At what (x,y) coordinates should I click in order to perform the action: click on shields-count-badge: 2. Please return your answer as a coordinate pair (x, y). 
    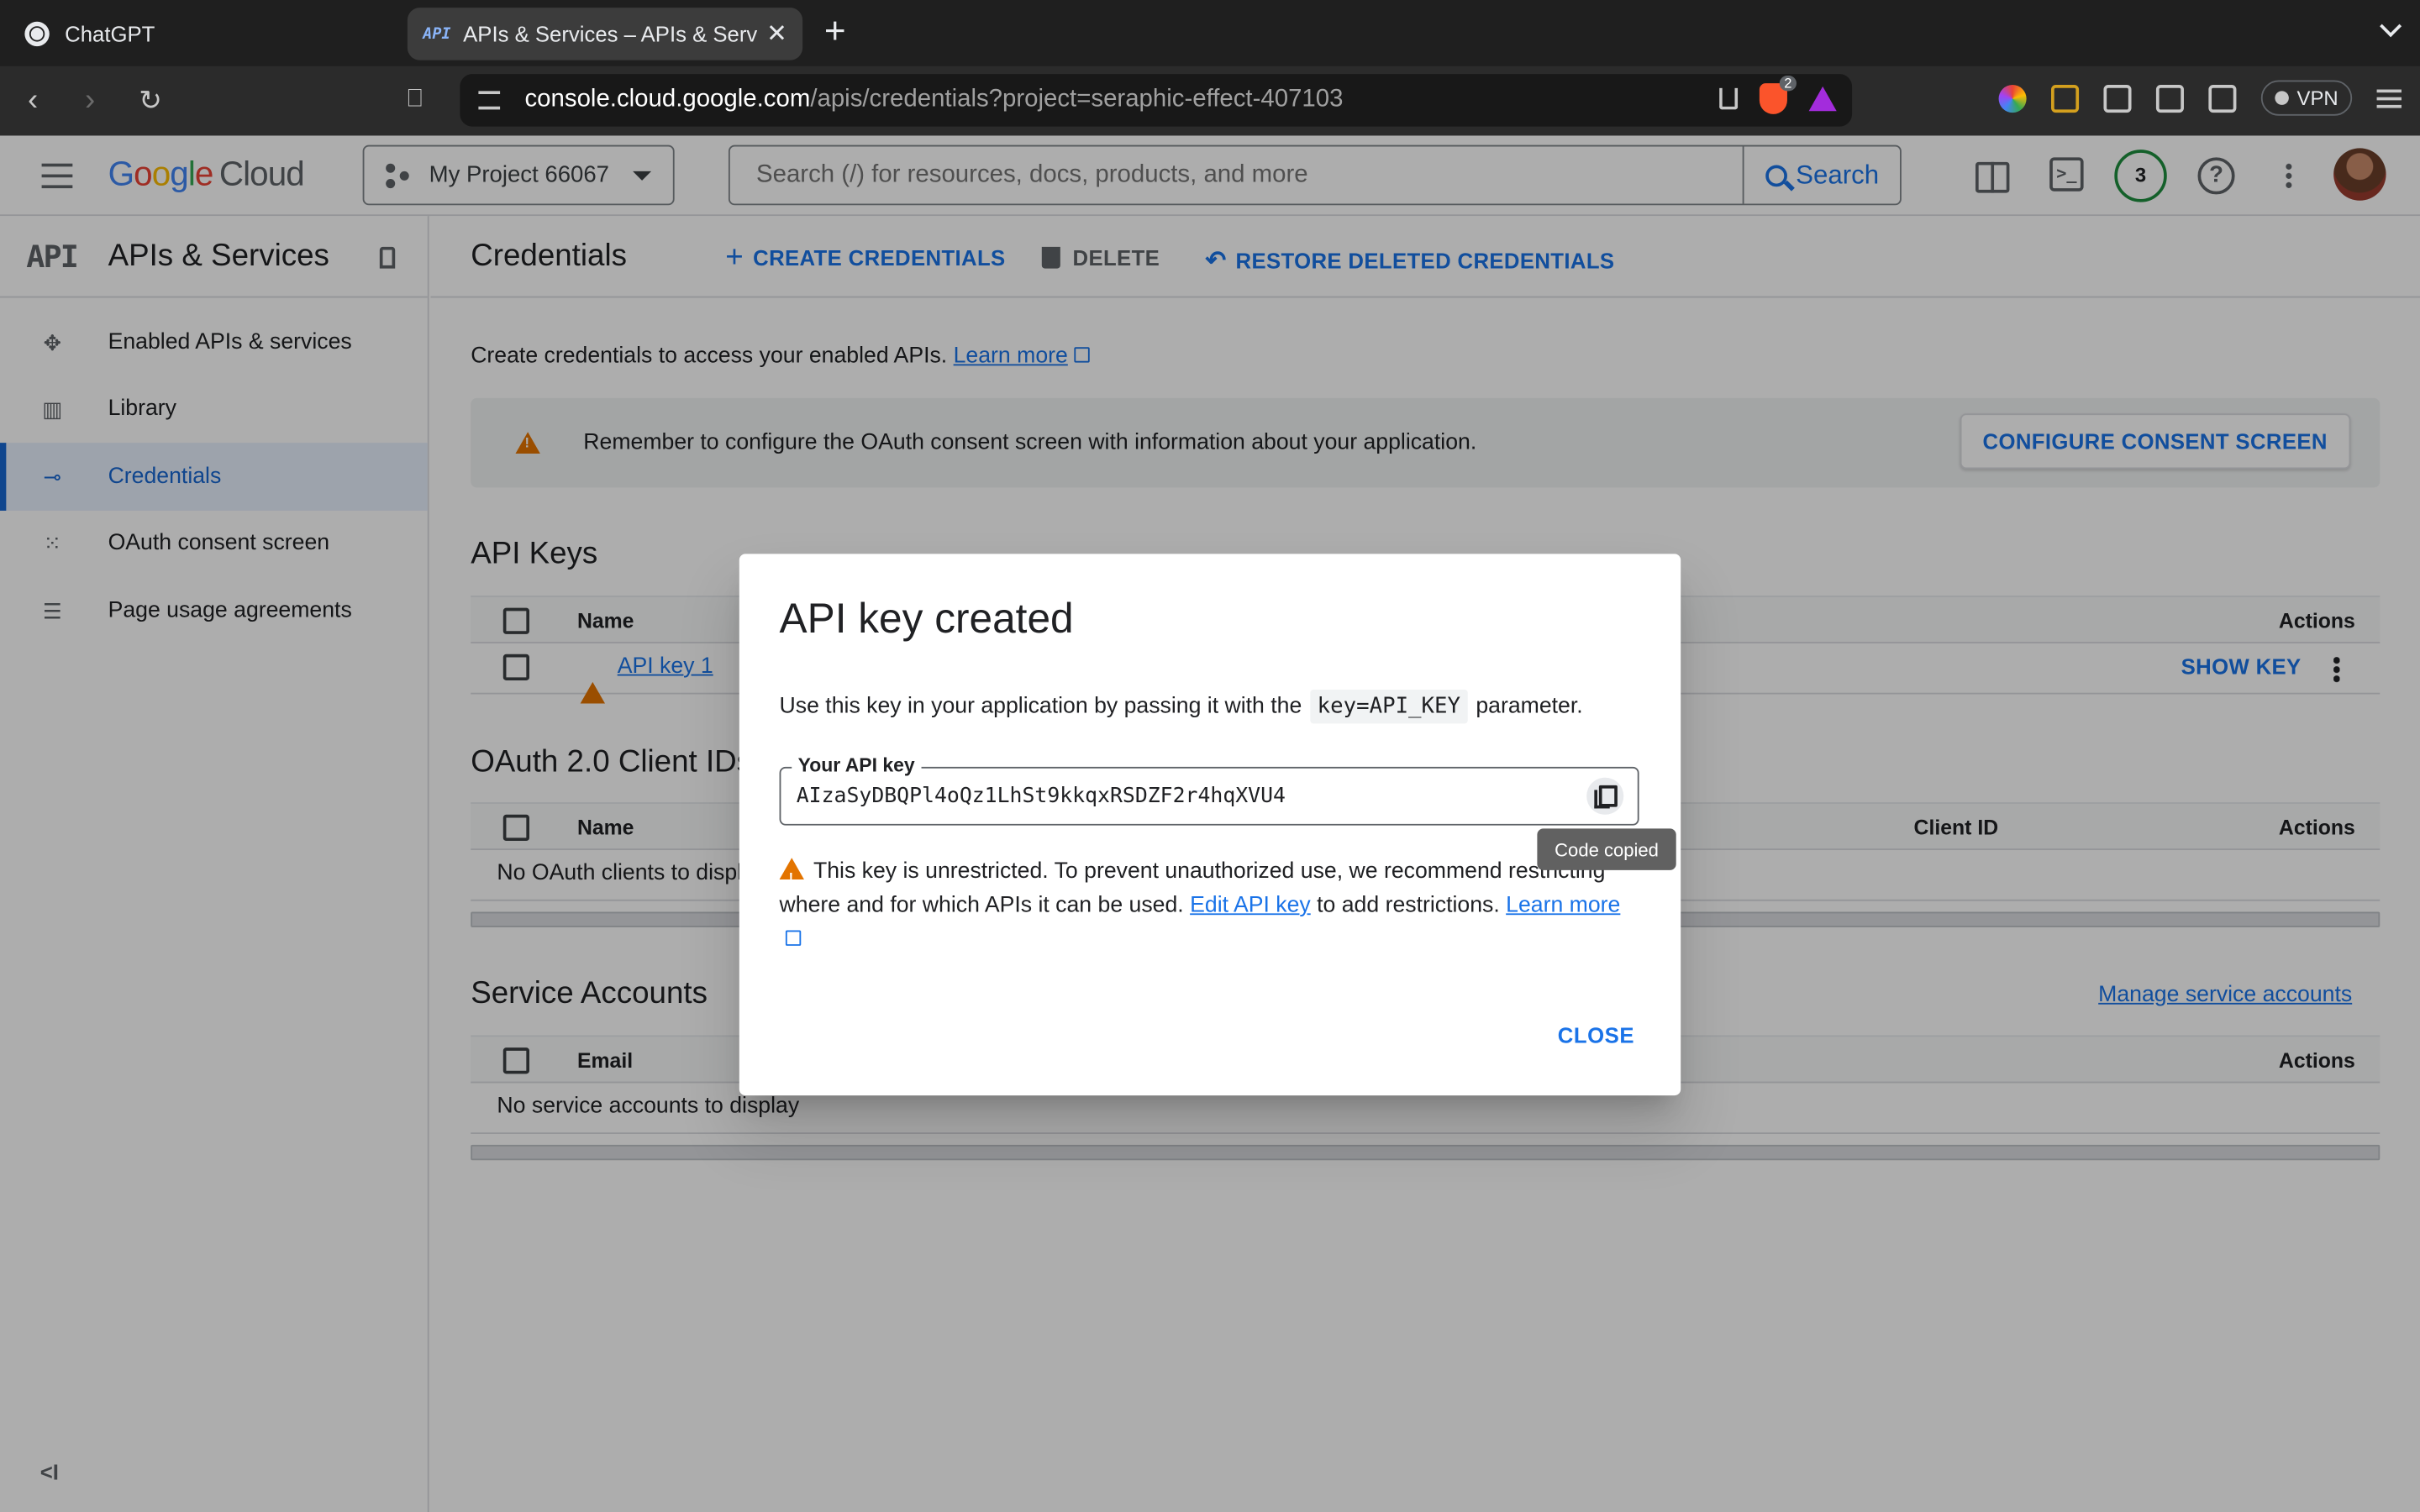
    Looking at the image, I should click on (1788, 84).